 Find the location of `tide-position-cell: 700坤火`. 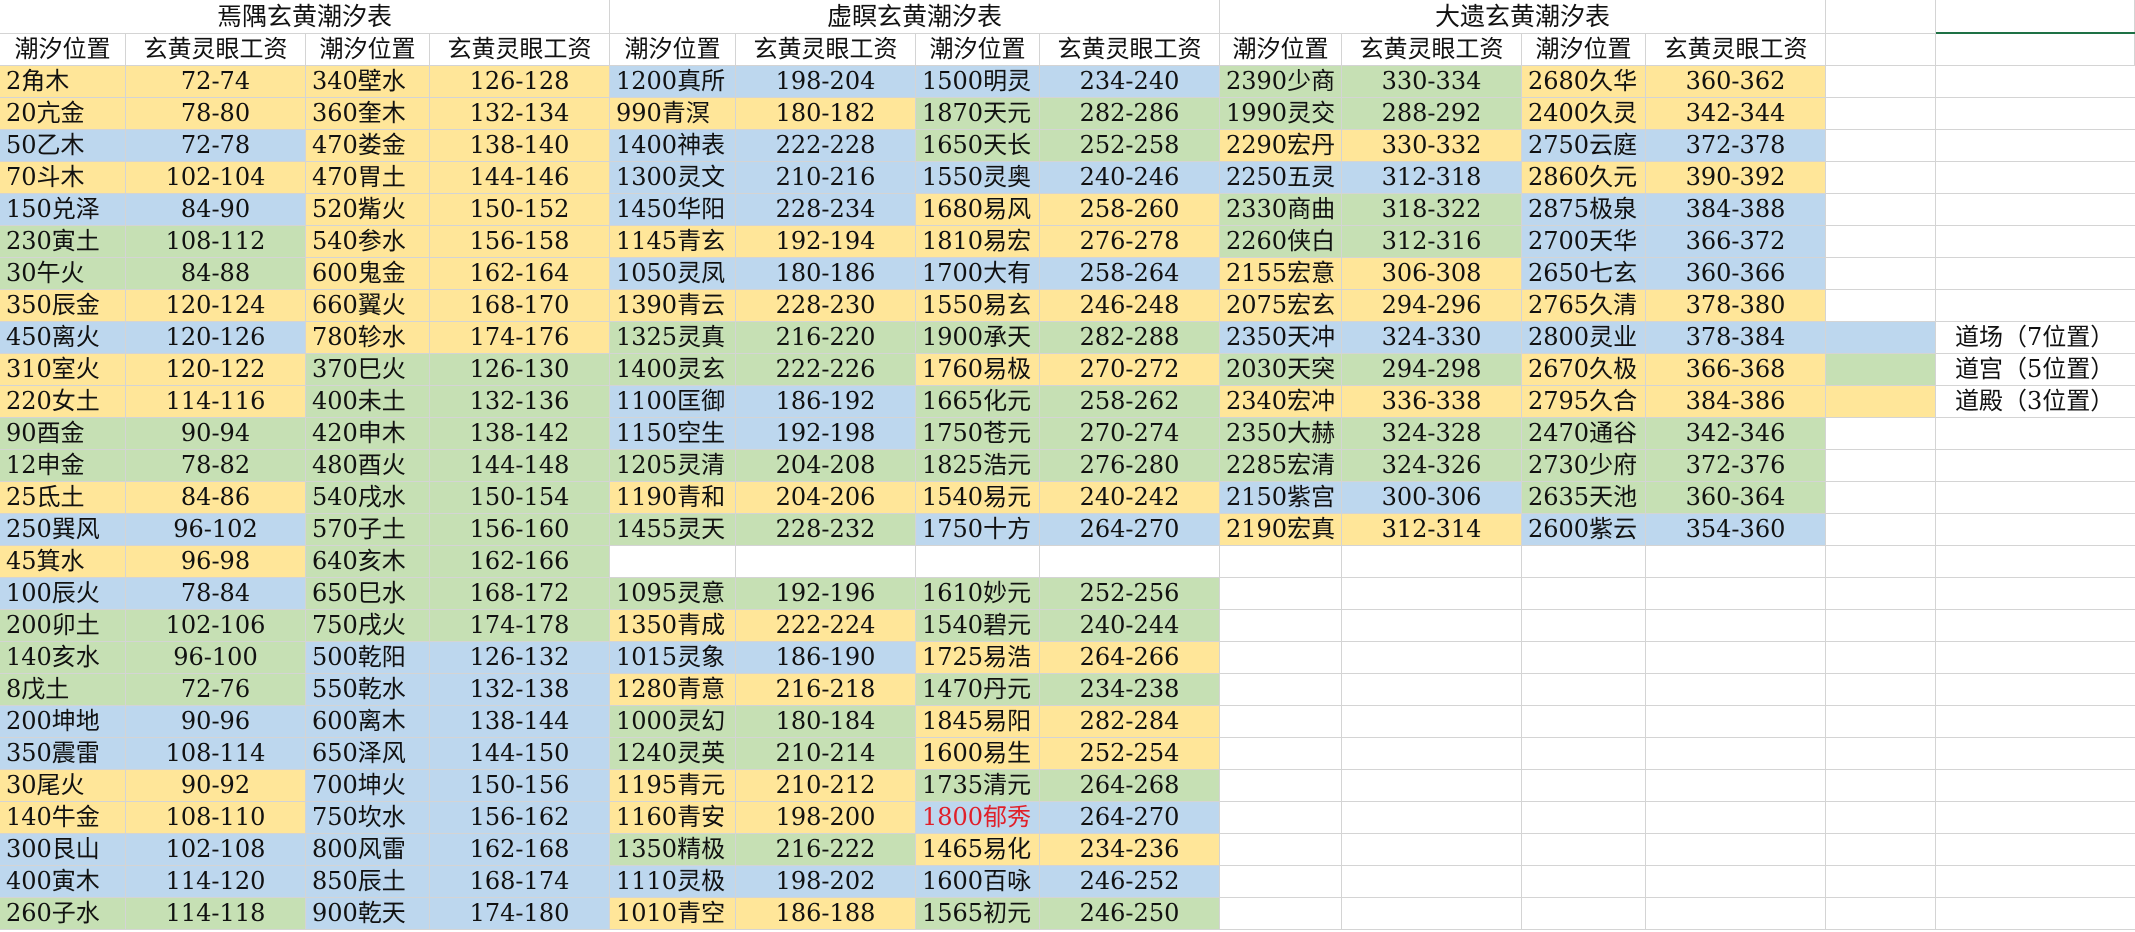

tide-position-cell: 700坤火 is located at coordinates (368, 786).